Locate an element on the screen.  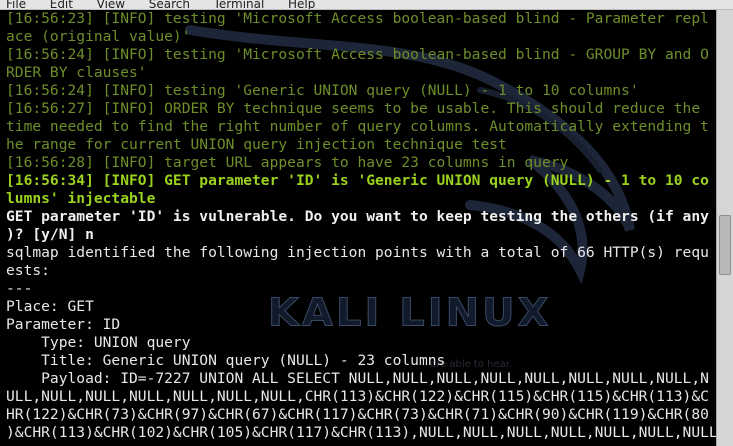
menu-view: View is located at coordinates (111, 4).